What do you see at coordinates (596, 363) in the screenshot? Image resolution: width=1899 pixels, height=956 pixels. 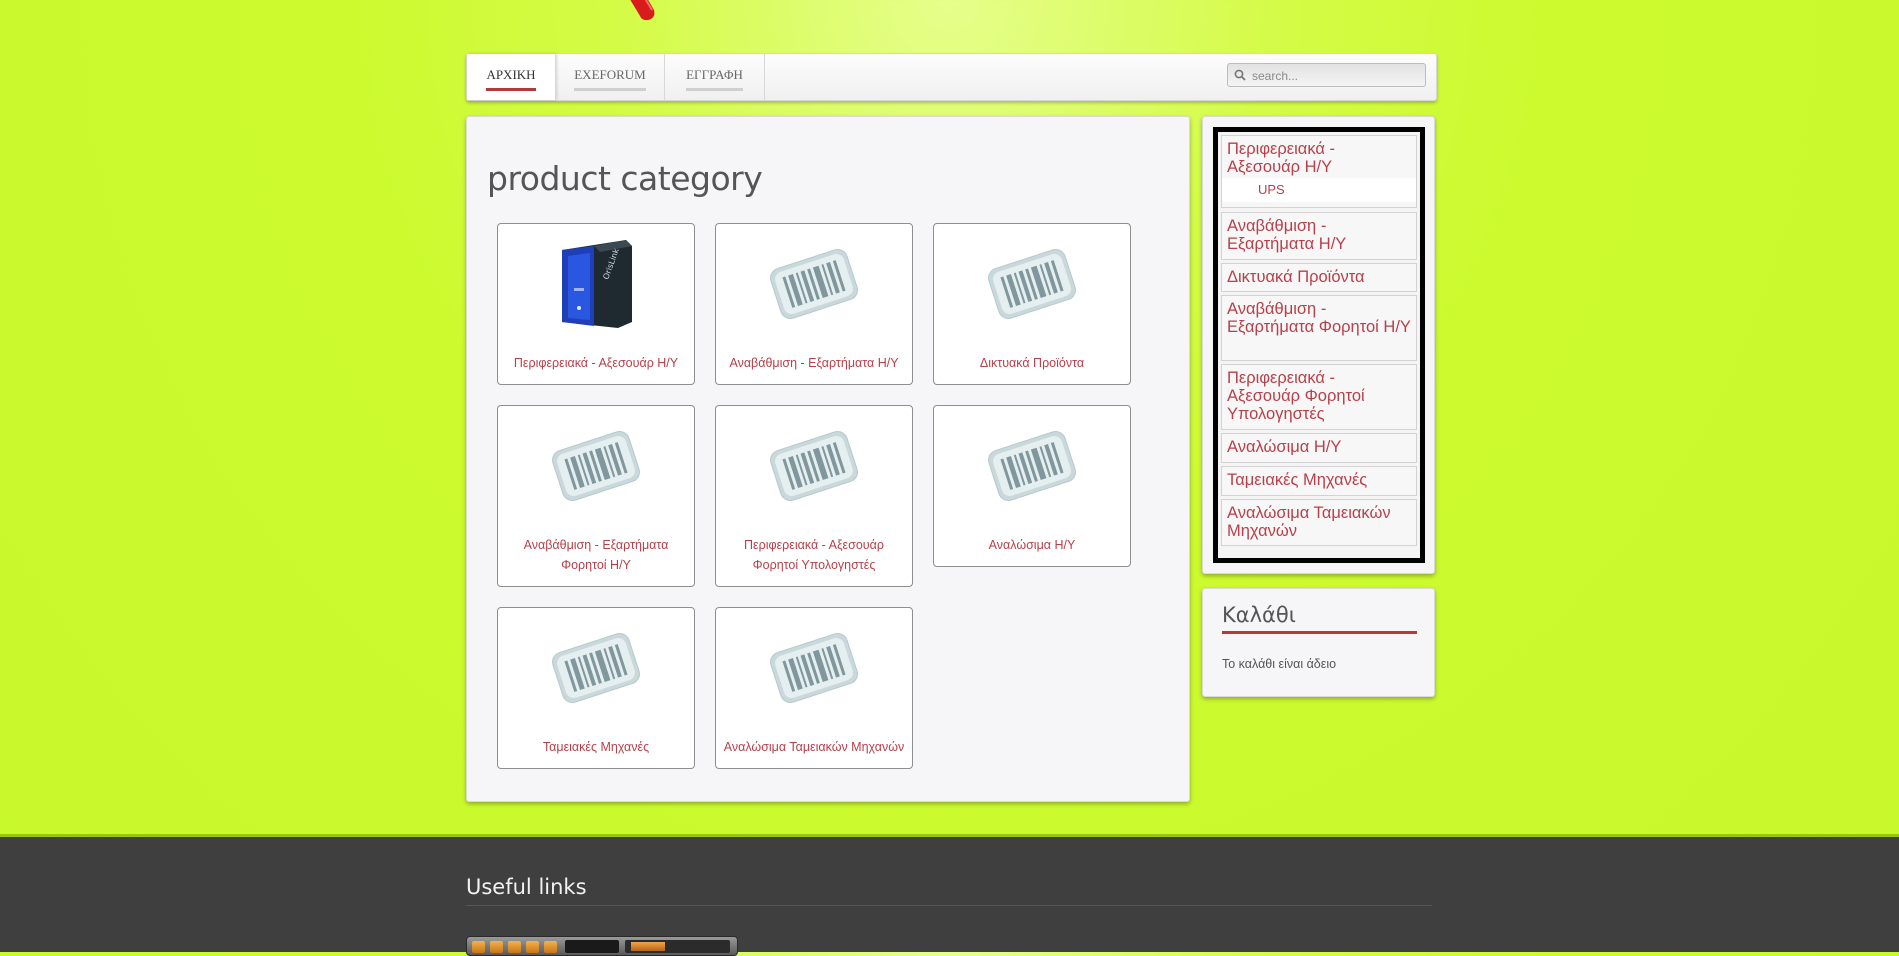 I see `category-card-label: Περιφερειακά - Αξεσουάρ Η/Υ` at bounding box center [596, 363].